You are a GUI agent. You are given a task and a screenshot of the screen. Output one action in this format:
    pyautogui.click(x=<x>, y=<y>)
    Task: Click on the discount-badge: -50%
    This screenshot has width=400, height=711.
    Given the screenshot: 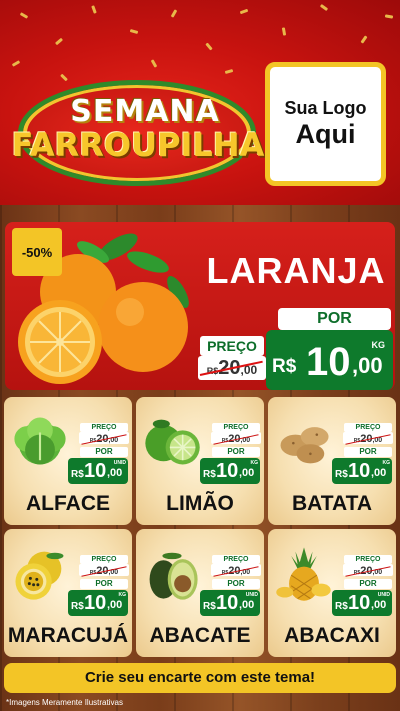 What is the action you would take?
    pyautogui.click(x=37, y=252)
    